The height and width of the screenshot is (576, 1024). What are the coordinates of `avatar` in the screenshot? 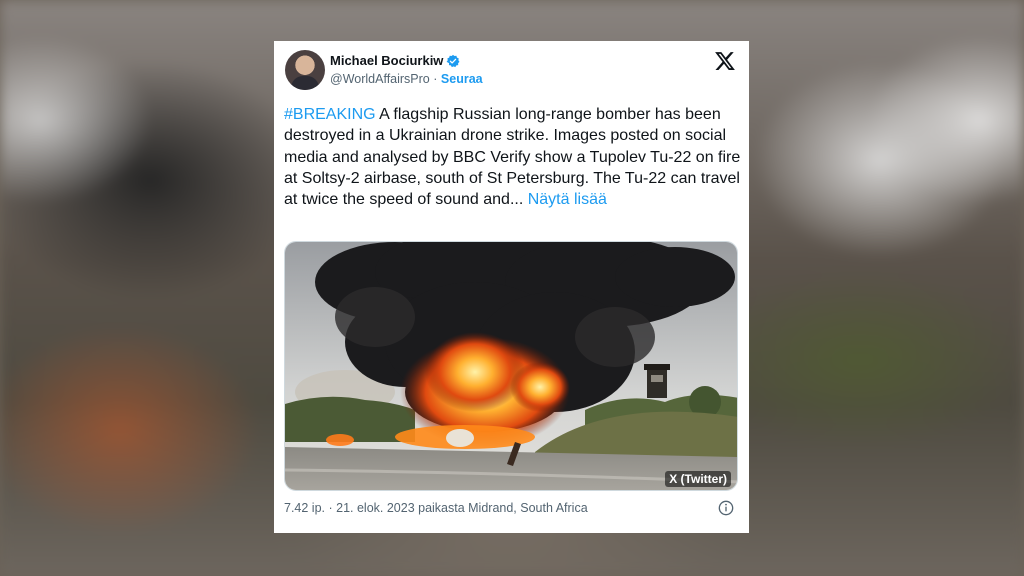 It's located at (305, 70).